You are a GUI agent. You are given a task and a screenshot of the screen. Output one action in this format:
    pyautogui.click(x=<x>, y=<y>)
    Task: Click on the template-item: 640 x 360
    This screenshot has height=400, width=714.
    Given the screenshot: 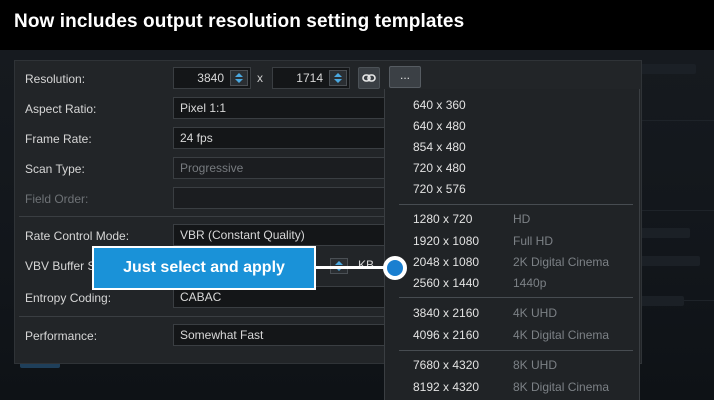 What is the action you would take?
    pyautogui.click(x=439, y=105)
    